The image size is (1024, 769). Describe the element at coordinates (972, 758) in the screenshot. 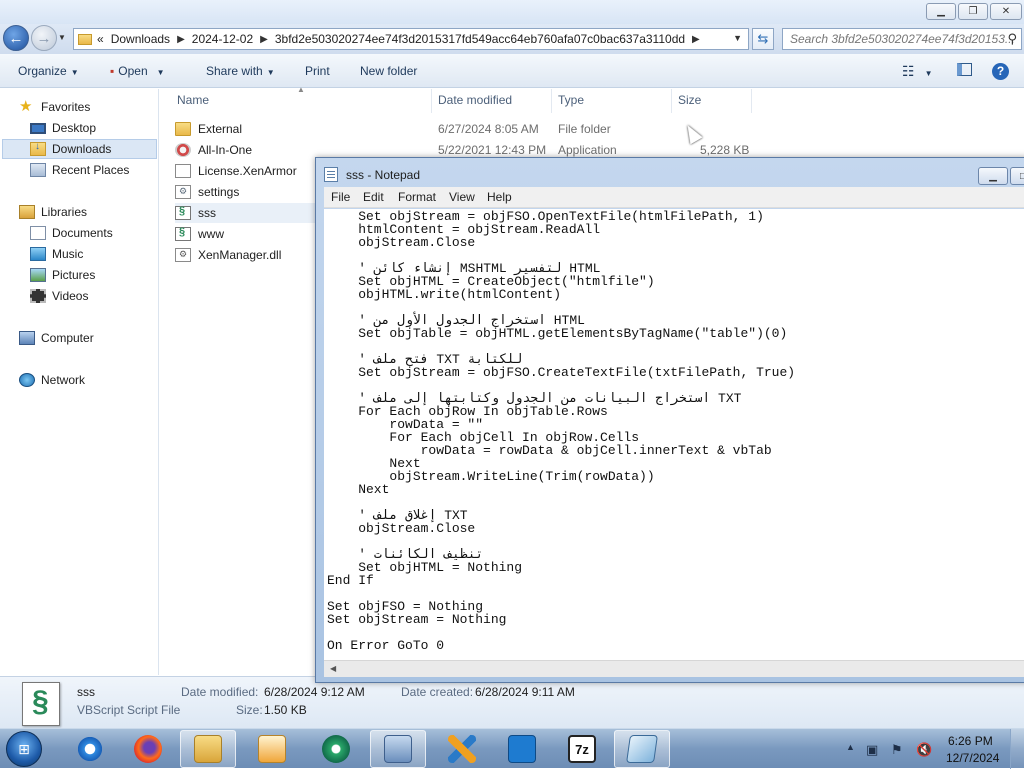

I see `clock-date: 12/7/2024` at that location.